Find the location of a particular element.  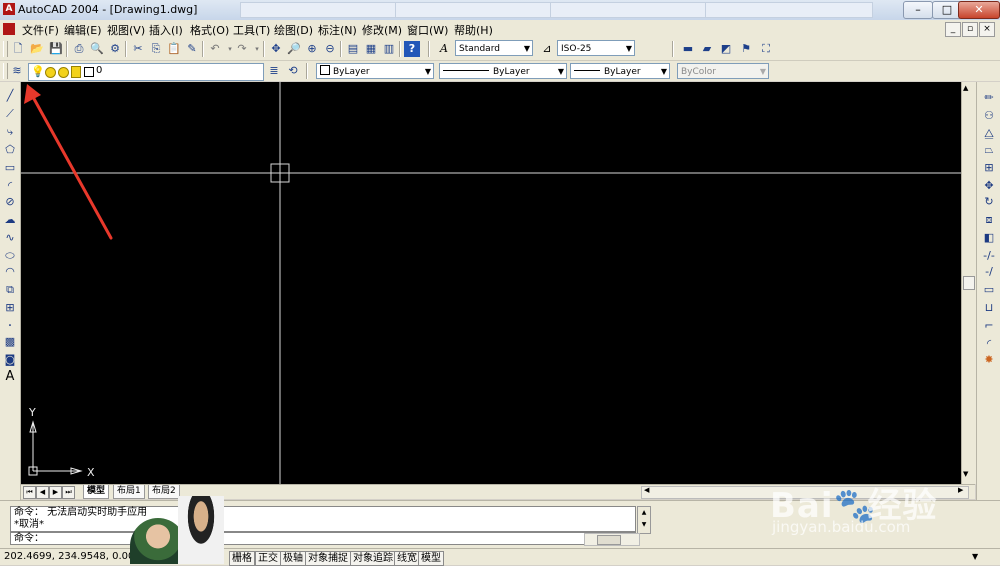

dashboard-icon-2: ▰ is located at coordinates (707, 49).